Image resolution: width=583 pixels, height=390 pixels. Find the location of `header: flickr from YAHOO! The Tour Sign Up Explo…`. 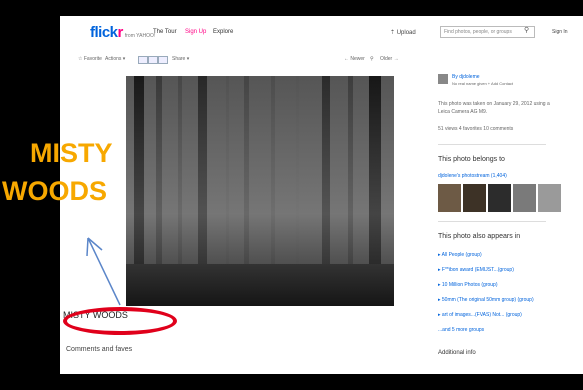

header: flickr from YAHOO! The Tour Sign Up Explo… is located at coordinates (321, 28).